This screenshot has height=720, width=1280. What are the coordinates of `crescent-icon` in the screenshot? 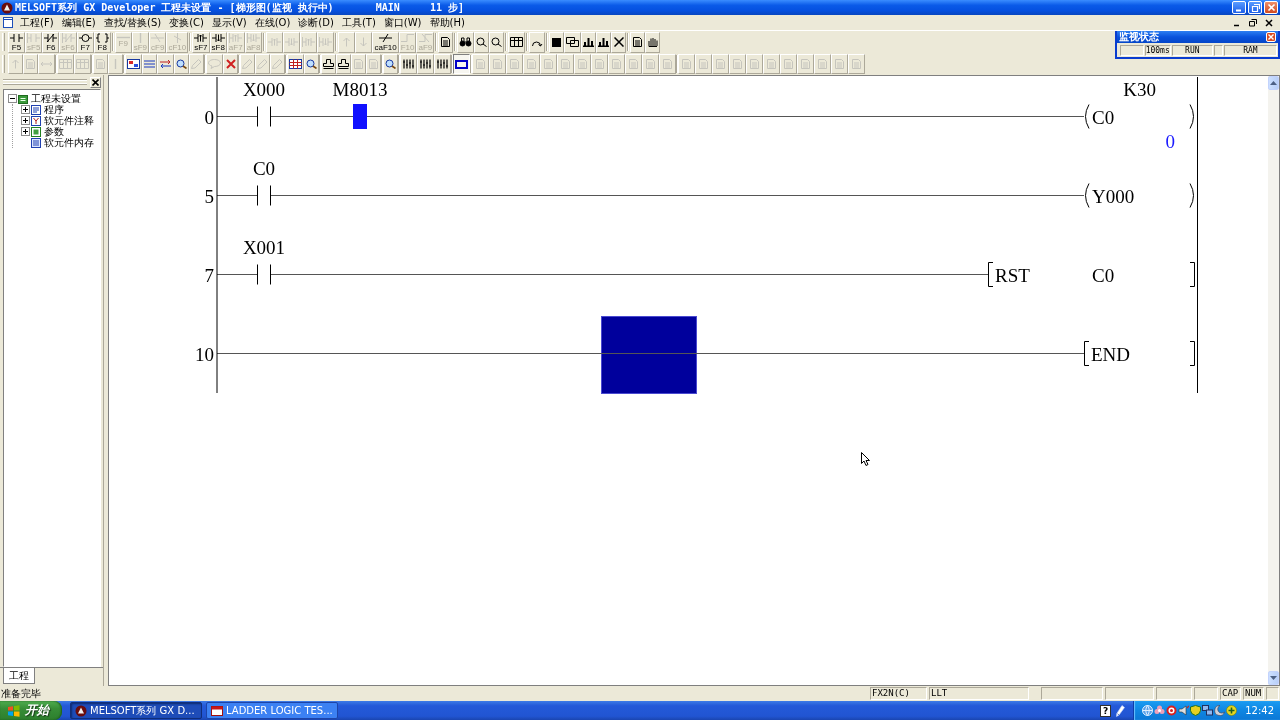 It's located at (1220, 710).